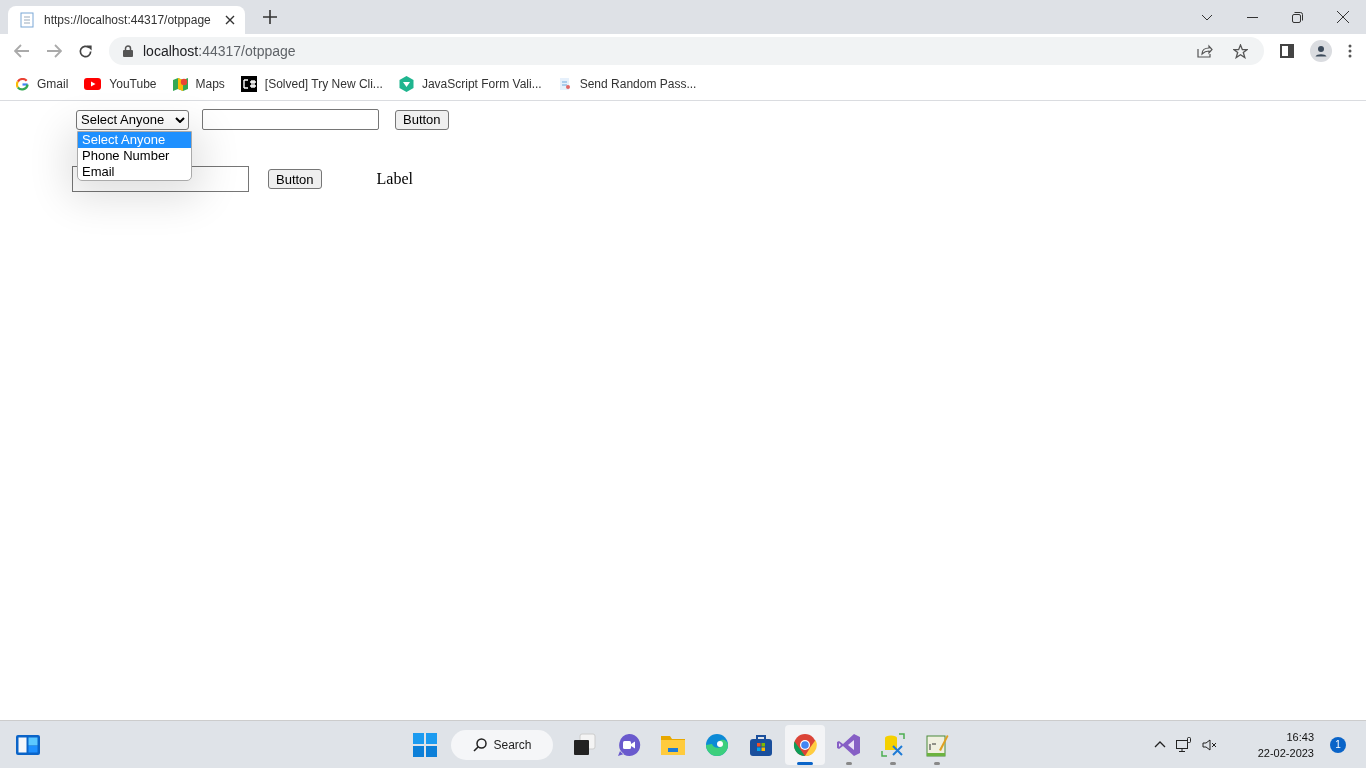  I want to click on google-g-icon, so click(22, 84).